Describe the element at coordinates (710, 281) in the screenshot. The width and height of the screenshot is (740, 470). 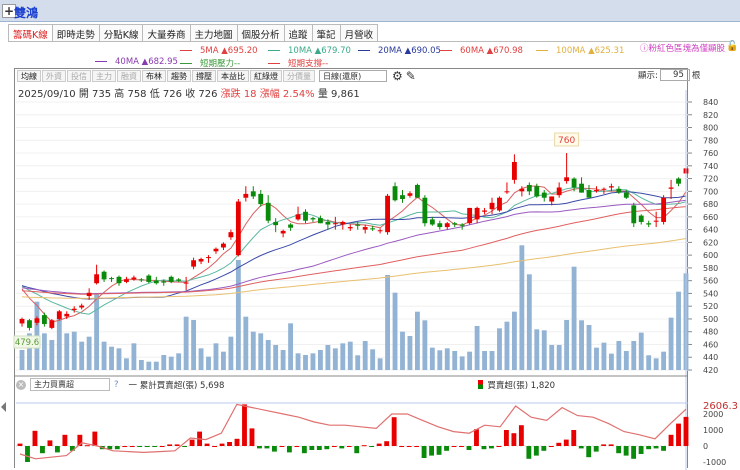
I see `price-tick: 560` at that location.